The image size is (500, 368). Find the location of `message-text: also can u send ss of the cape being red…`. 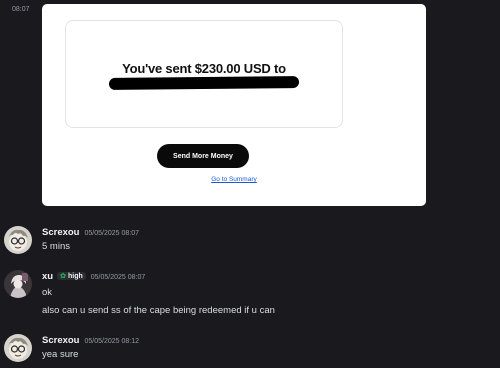

message-text: also can u send ss of the cape being red… is located at coordinates (158, 310).